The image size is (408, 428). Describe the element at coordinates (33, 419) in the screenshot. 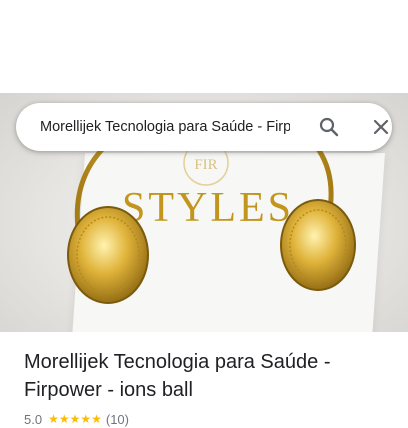

I see `rating-value: 5.0` at that location.